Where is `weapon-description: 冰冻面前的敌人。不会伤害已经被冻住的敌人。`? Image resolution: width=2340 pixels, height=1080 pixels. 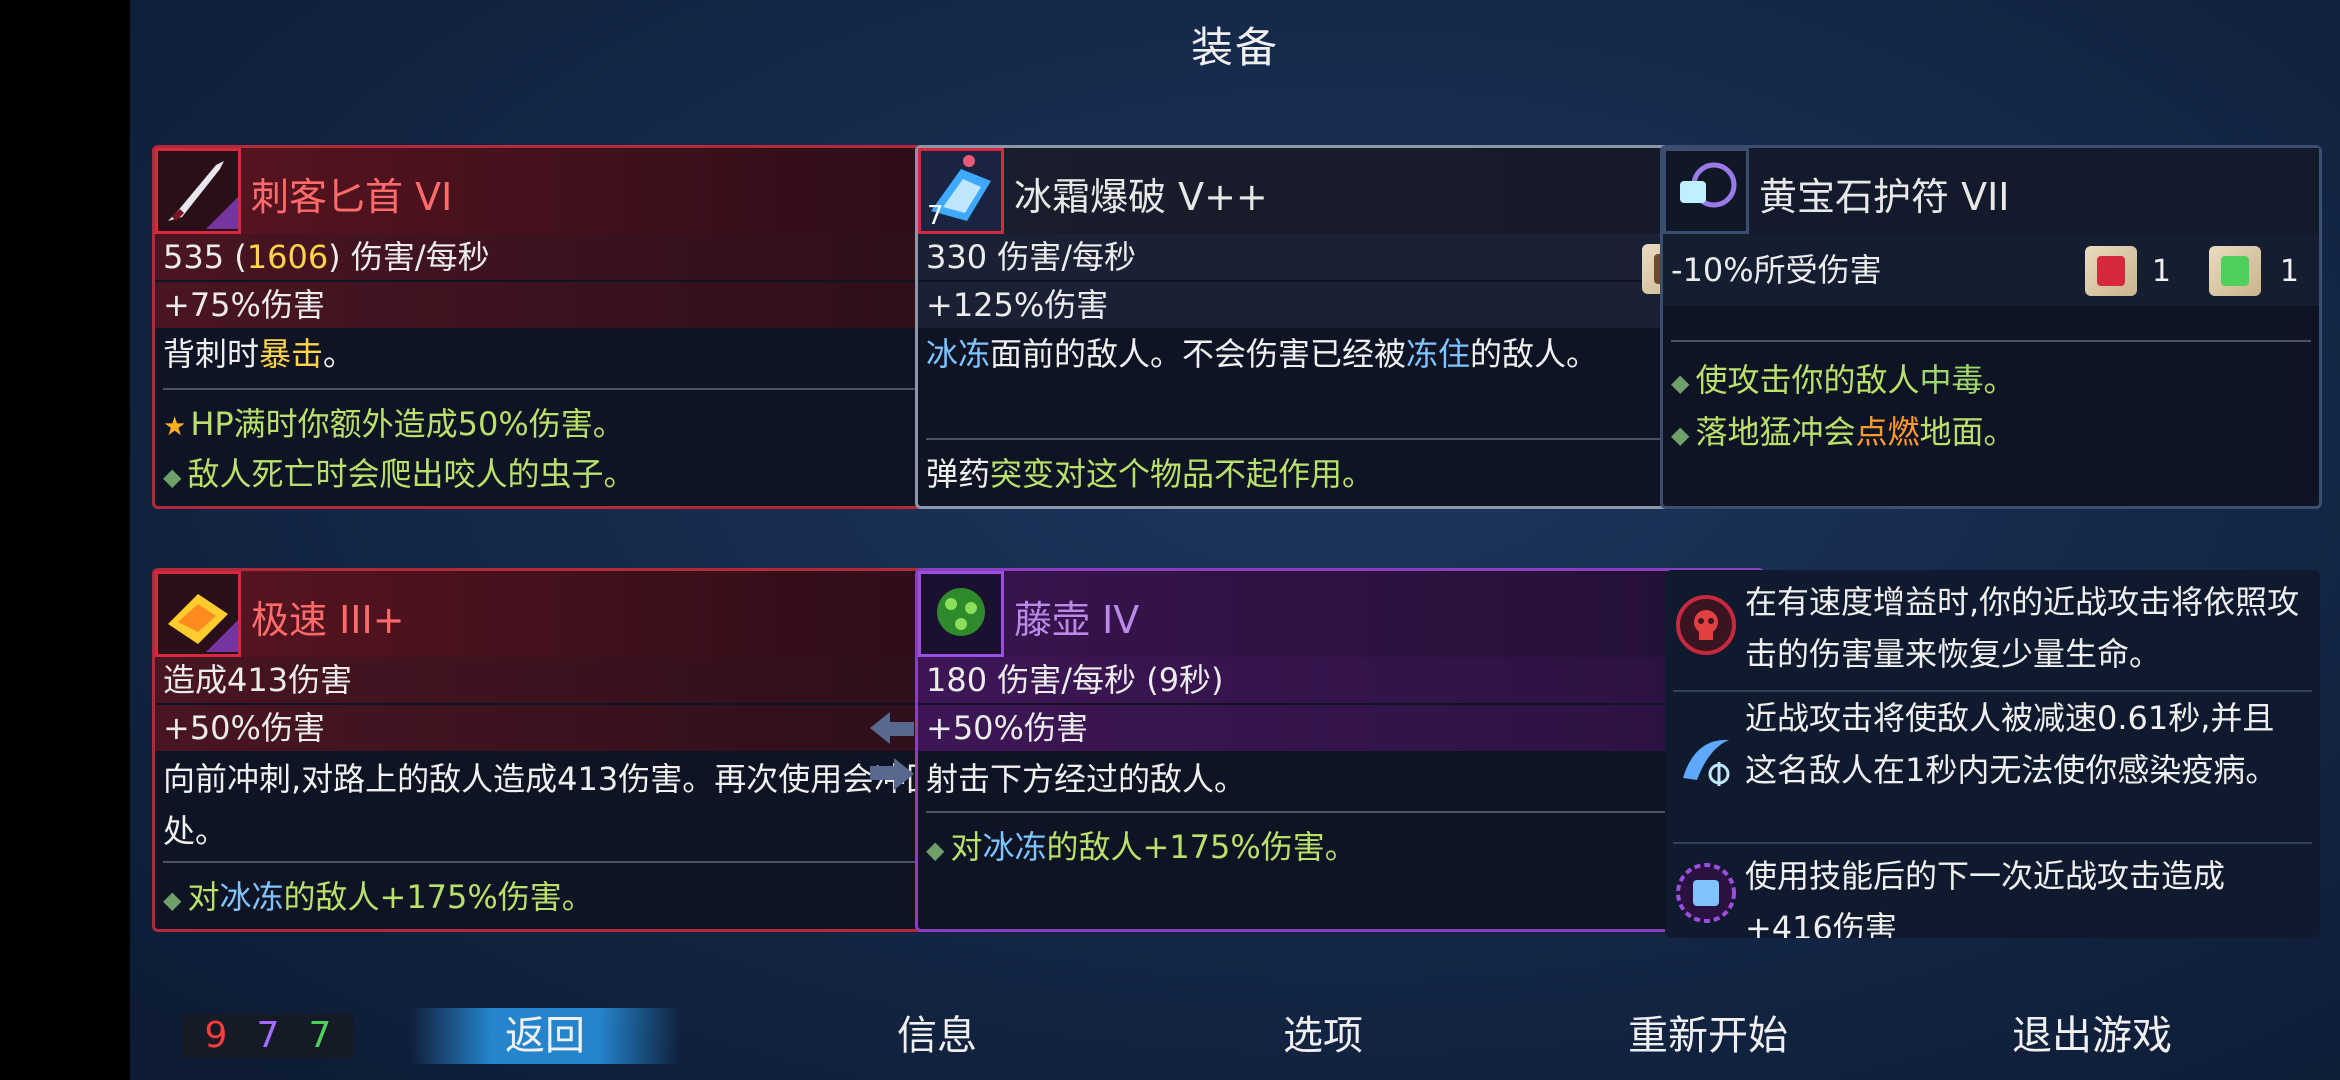
weapon-description: 冰冻面前的敌人。不会伤害已经被冻住的敌人。 is located at coordinates (1262, 354).